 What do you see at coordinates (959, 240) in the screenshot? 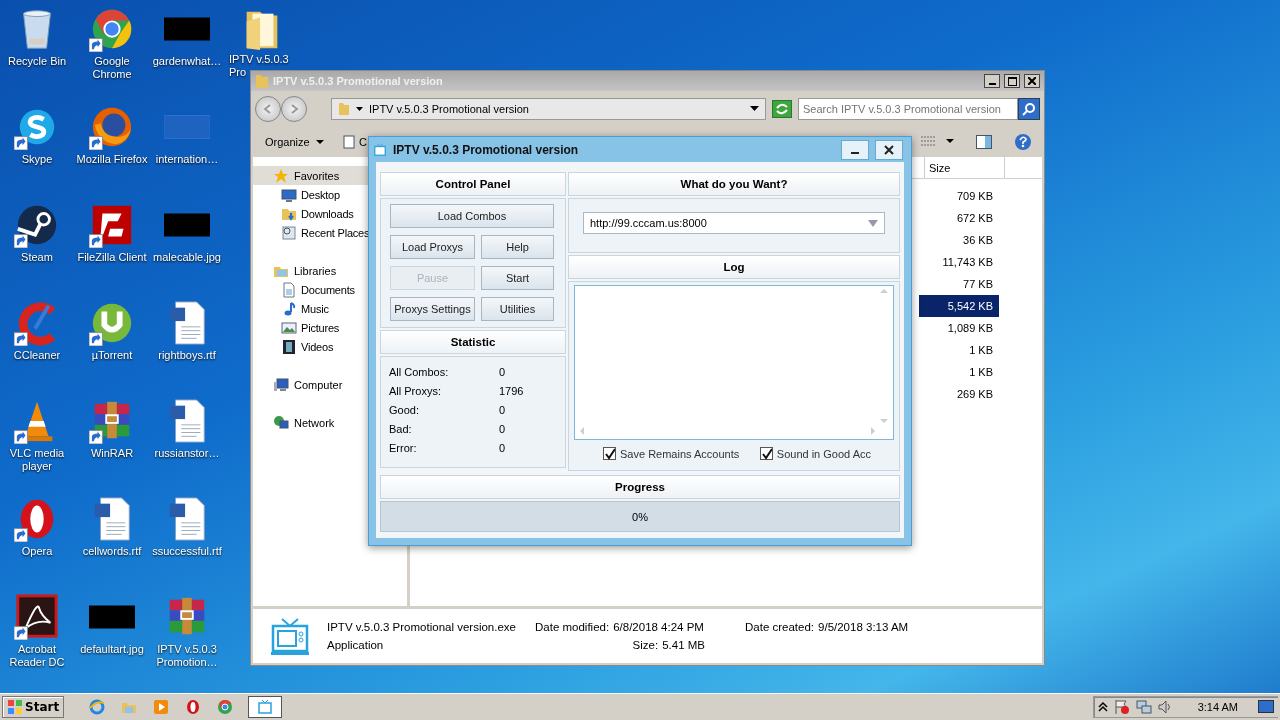
I see `size-cell: 36 KB` at bounding box center [959, 240].